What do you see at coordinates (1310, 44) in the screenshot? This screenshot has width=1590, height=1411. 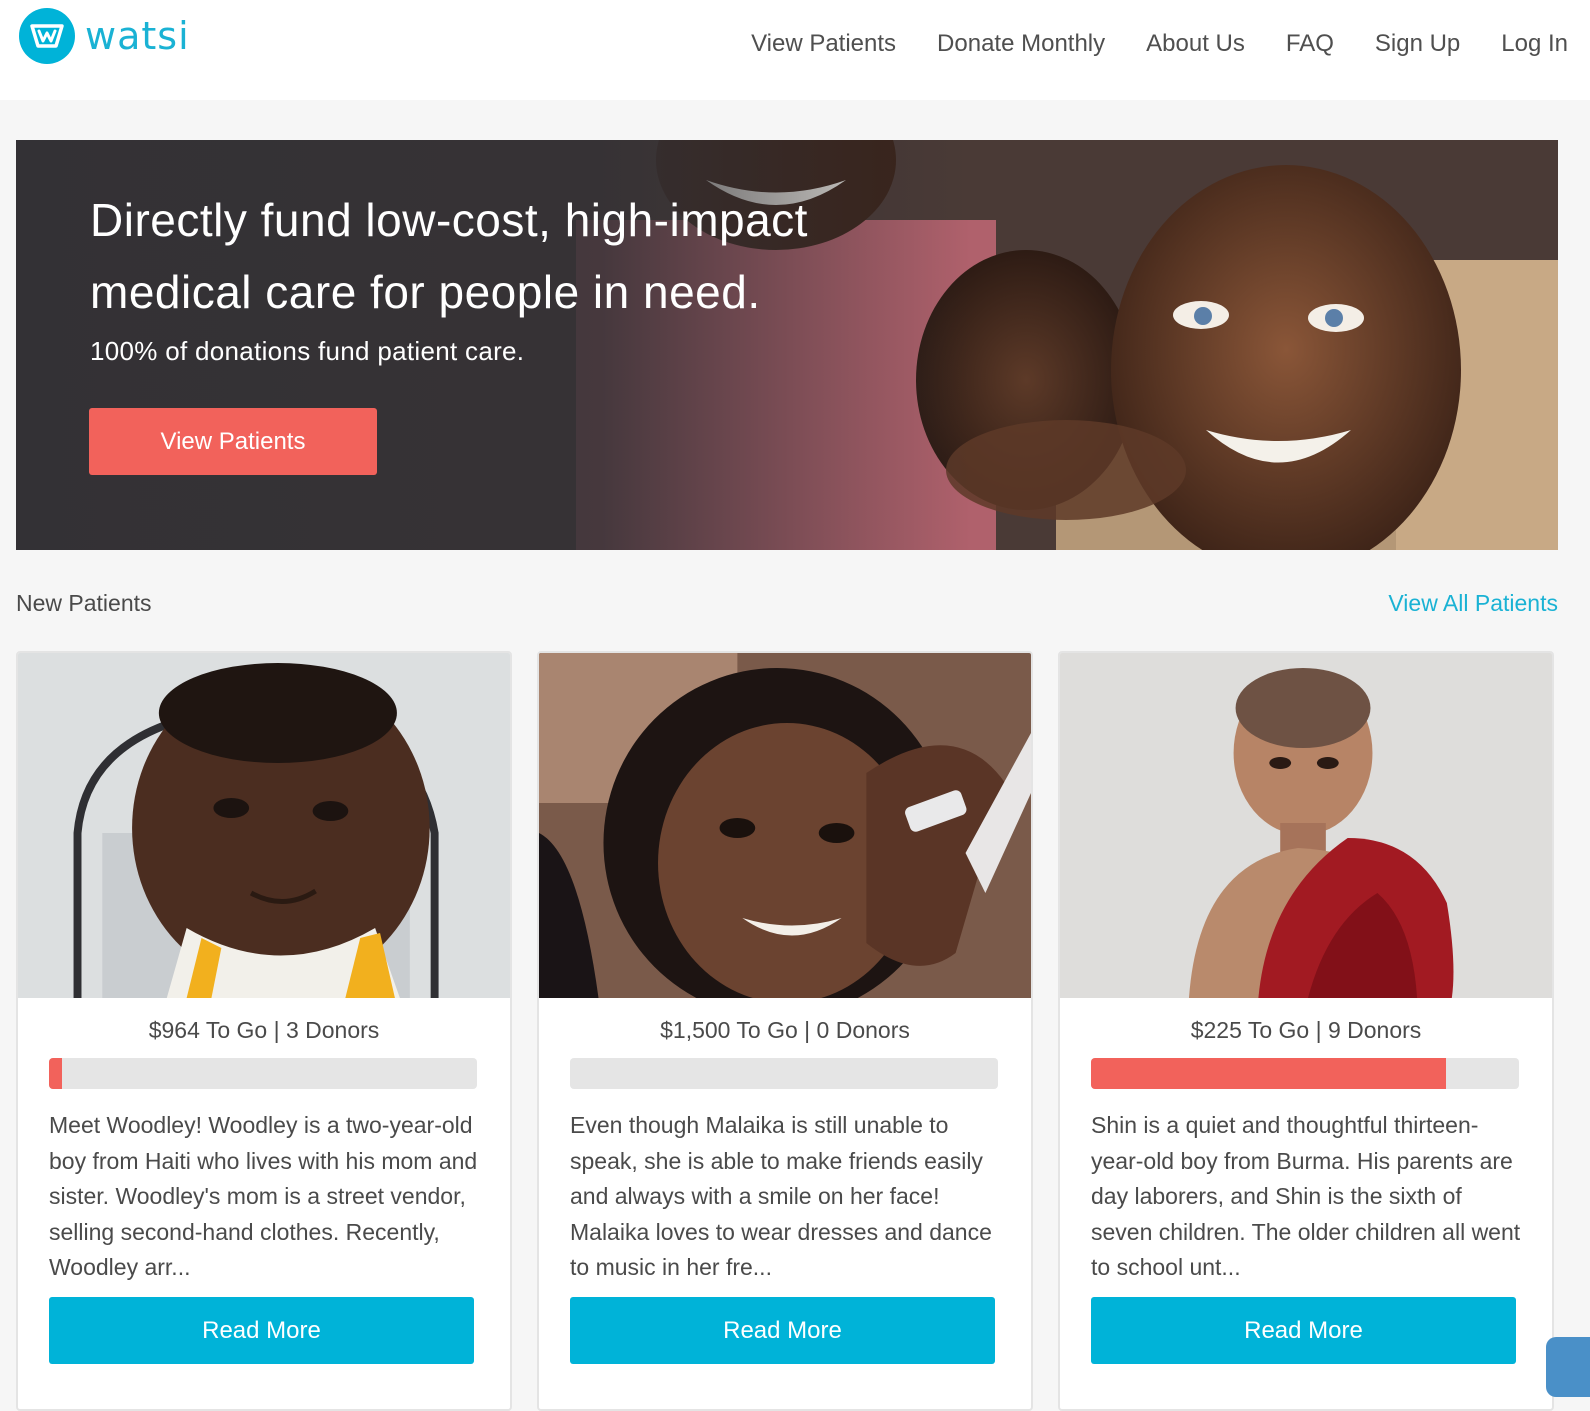 I see `nav-faq: FAQ` at bounding box center [1310, 44].